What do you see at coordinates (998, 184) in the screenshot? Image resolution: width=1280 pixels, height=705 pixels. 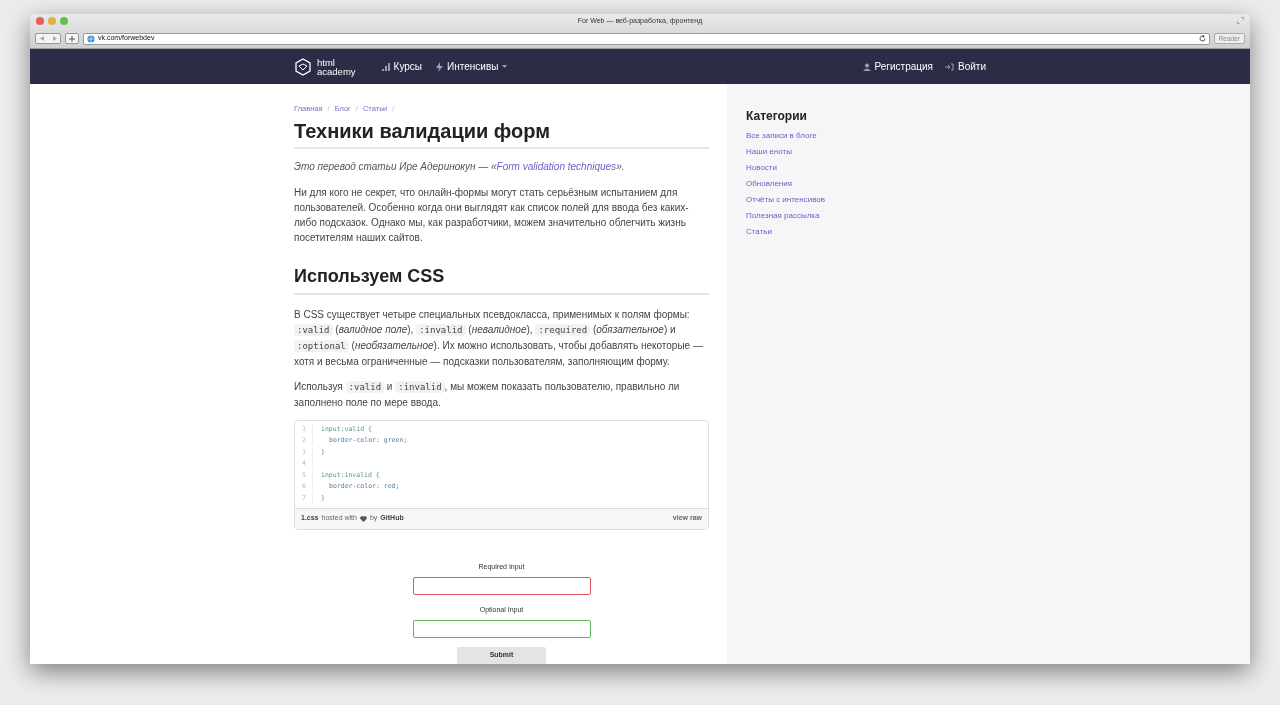 I see `category-link: Обновления` at bounding box center [998, 184].